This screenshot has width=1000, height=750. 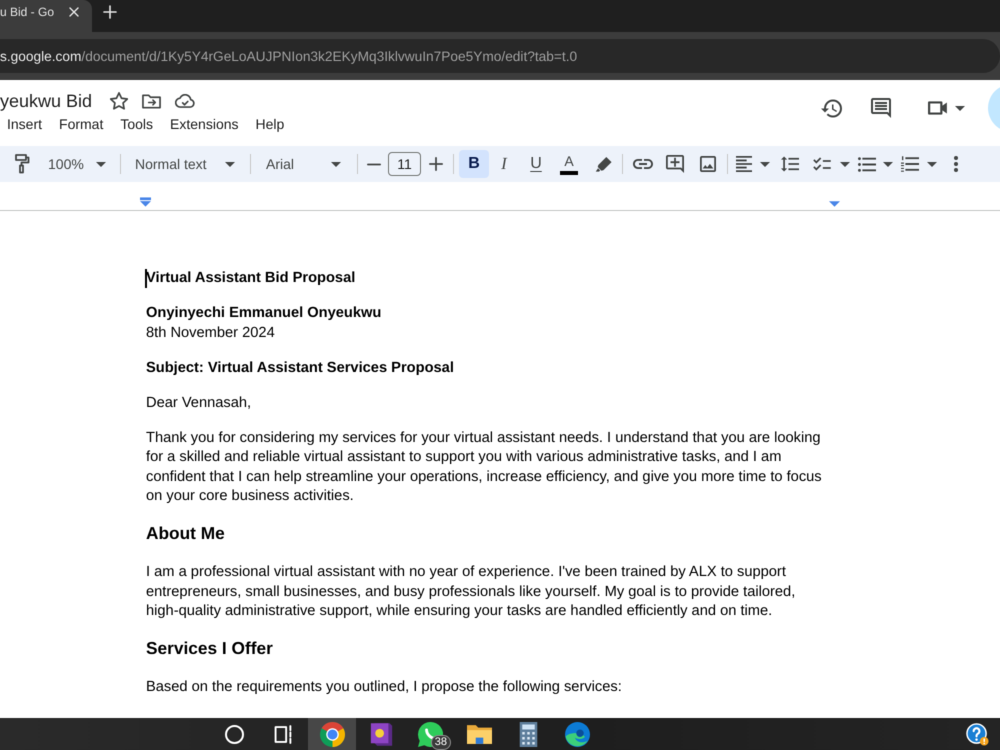 I want to click on menu-item: Extensions, so click(x=205, y=124).